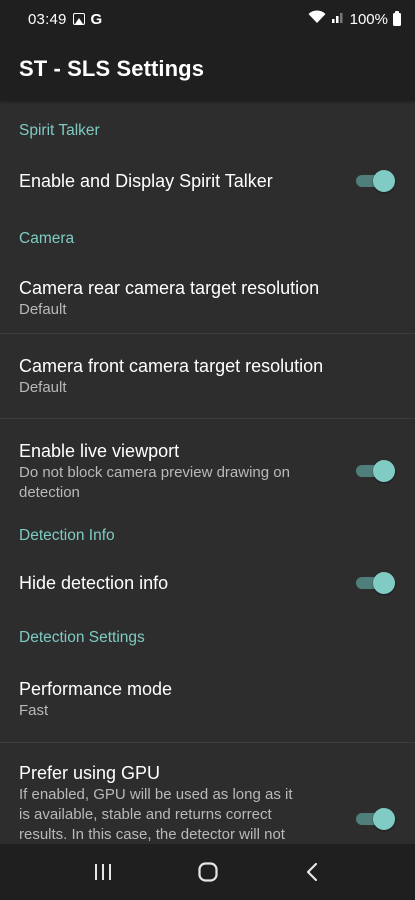  I want to click on recents-button, so click(103, 872).